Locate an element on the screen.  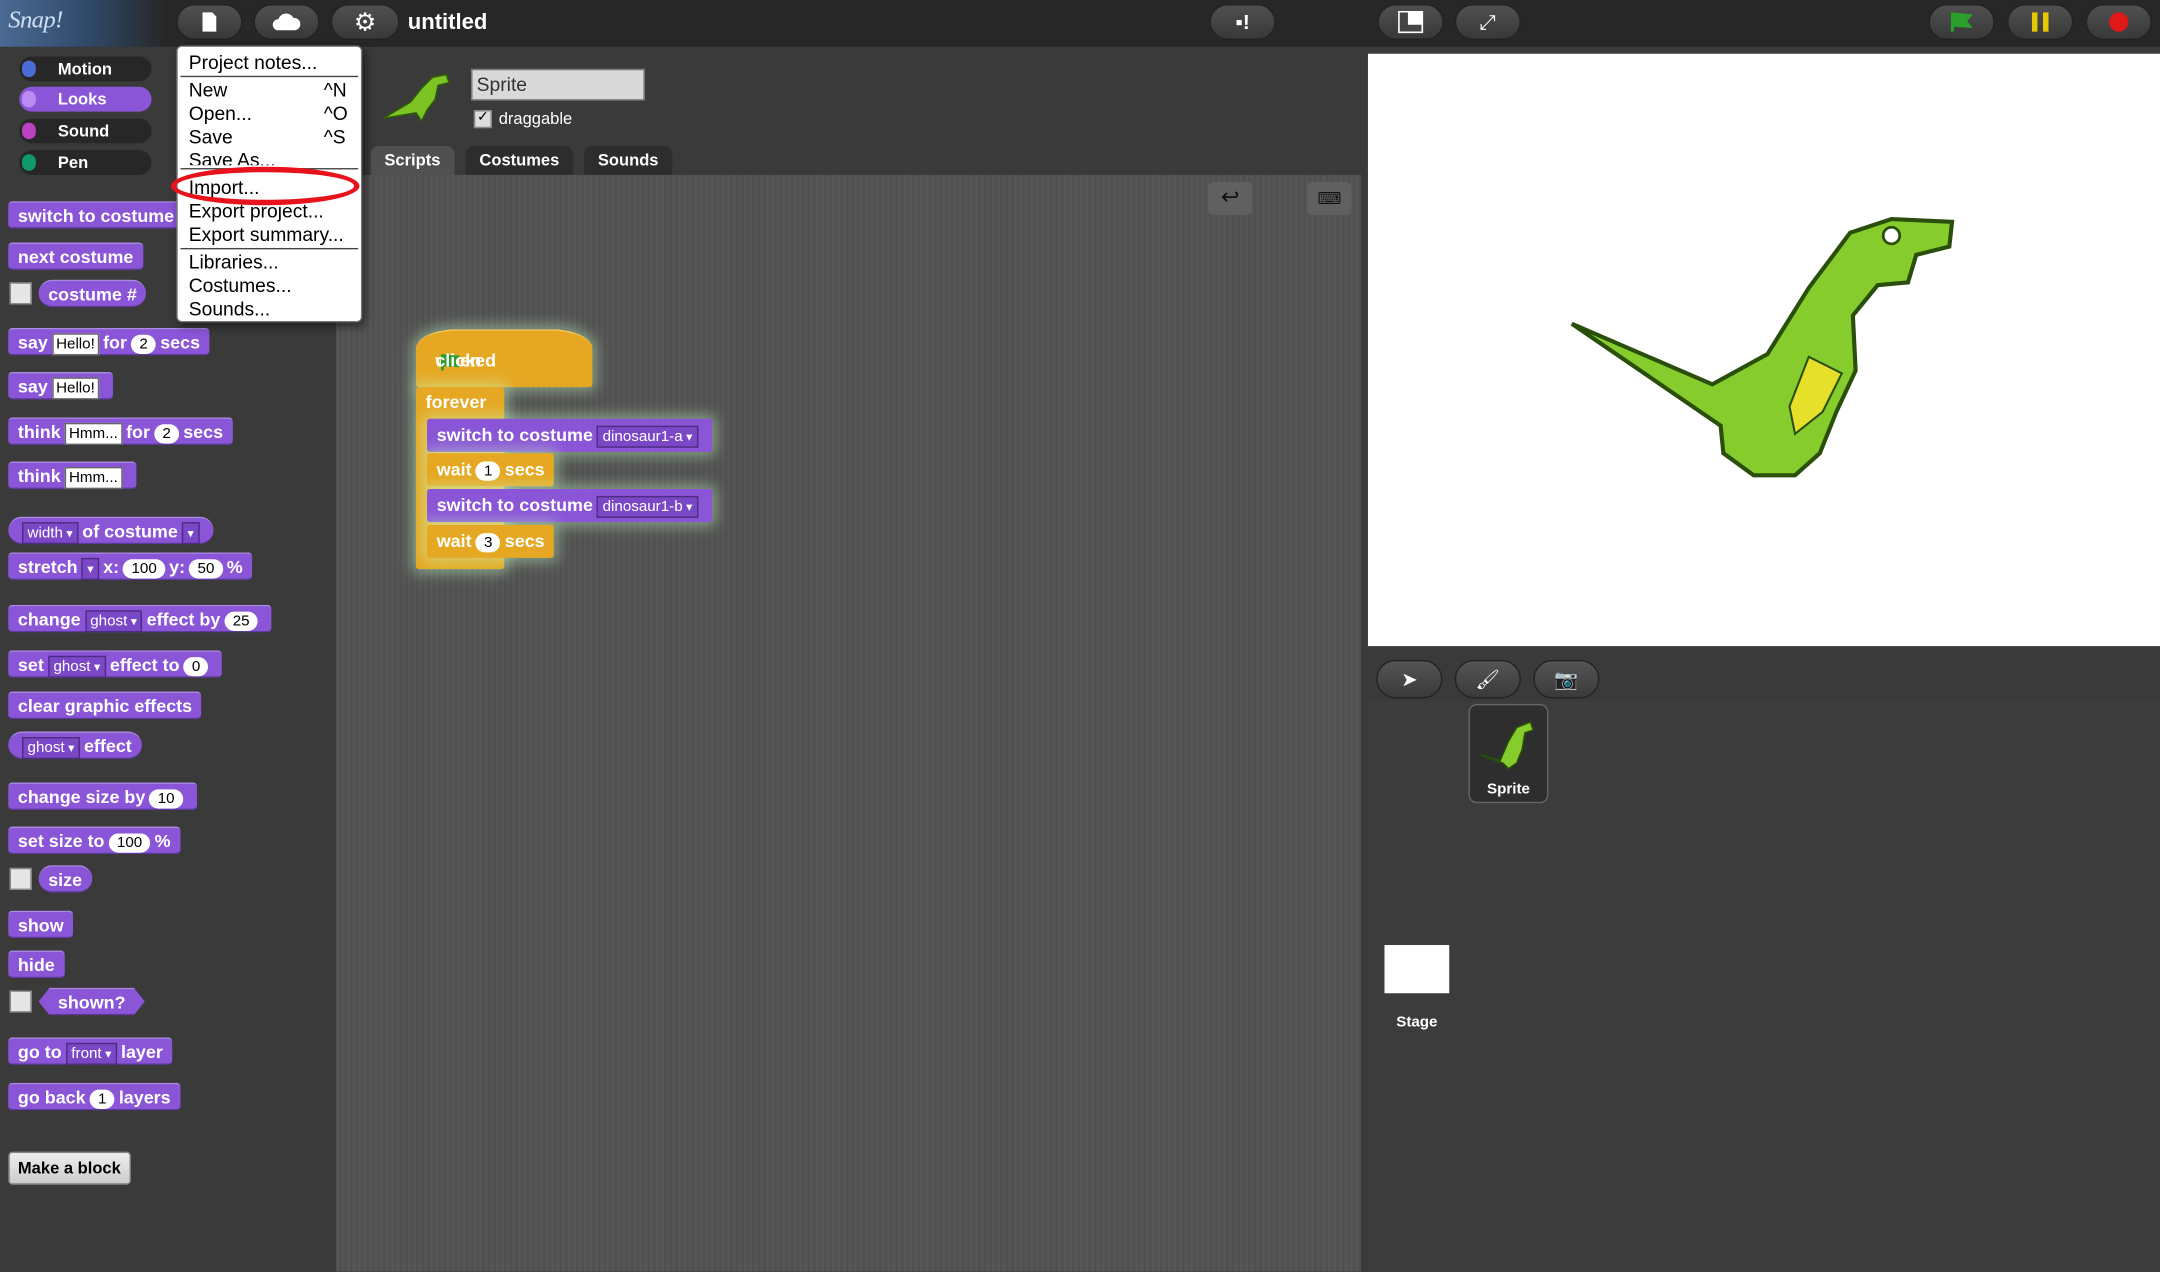
set-size-block: set size to 100% is located at coordinates (94, 840).